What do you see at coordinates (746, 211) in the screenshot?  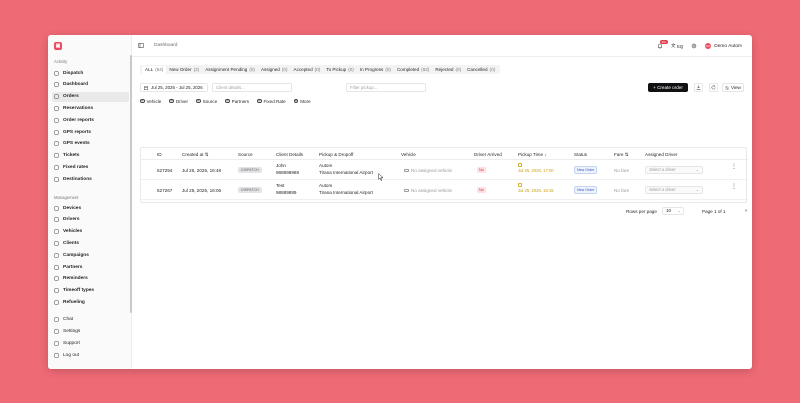 I see `first-page-button: «` at bounding box center [746, 211].